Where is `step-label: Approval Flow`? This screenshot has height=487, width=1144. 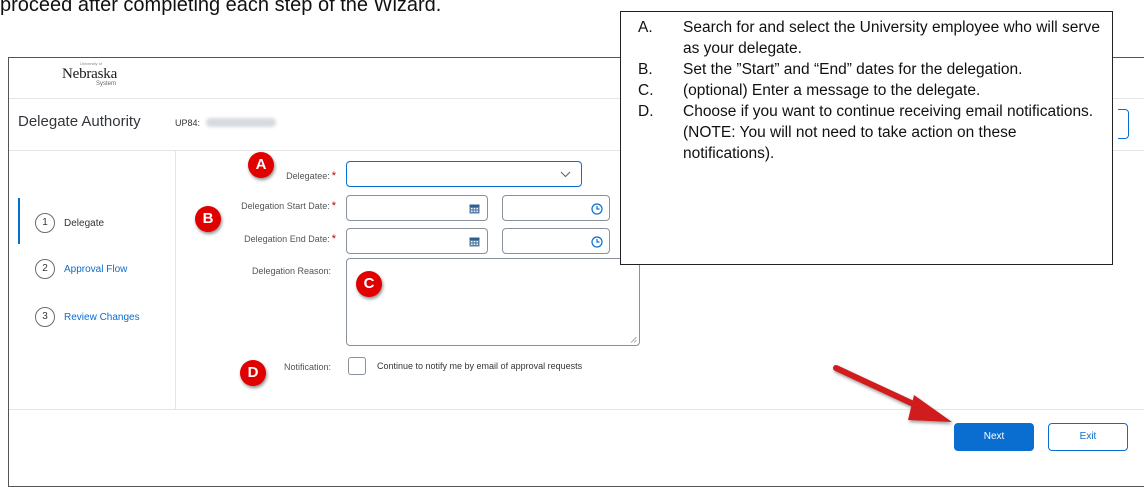
step-label: Approval Flow is located at coordinates (96, 269).